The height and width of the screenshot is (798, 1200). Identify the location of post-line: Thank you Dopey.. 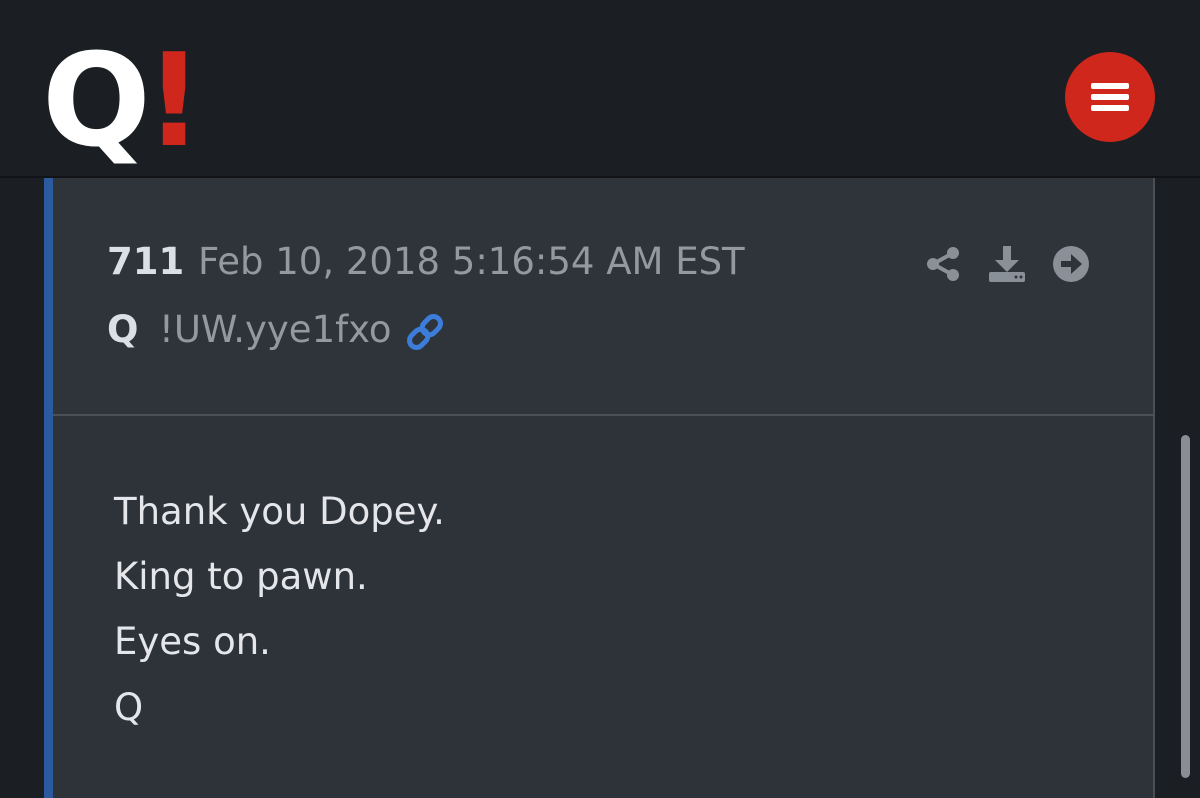
(279, 511).